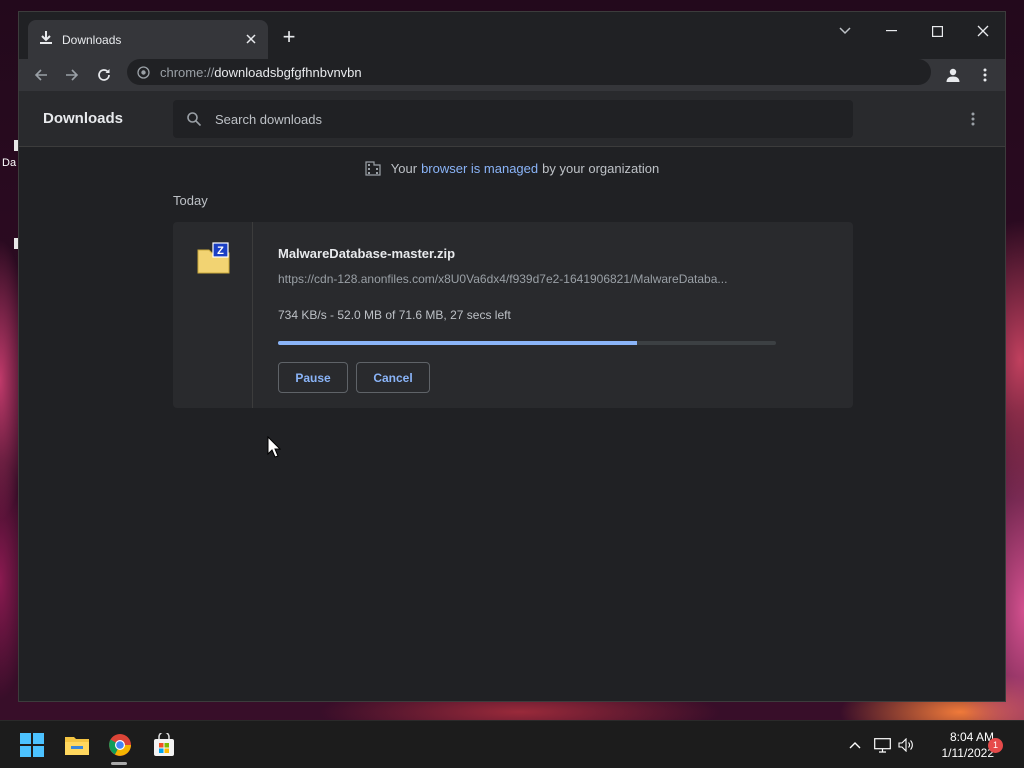  I want to click on managed-link: browser is managed, so click(479, 168).